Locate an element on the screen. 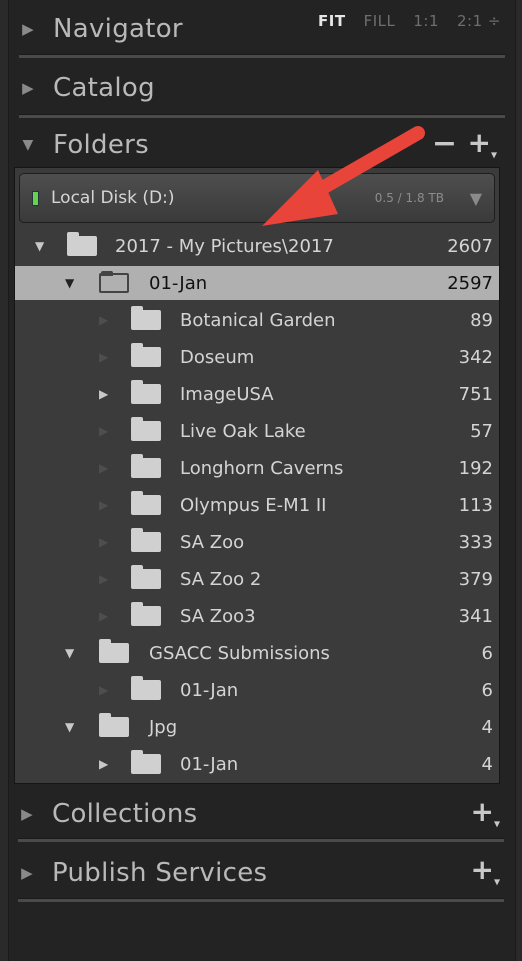  folder-row: ▶ Botanical Garden 89 is located at coordinates (257, 320).